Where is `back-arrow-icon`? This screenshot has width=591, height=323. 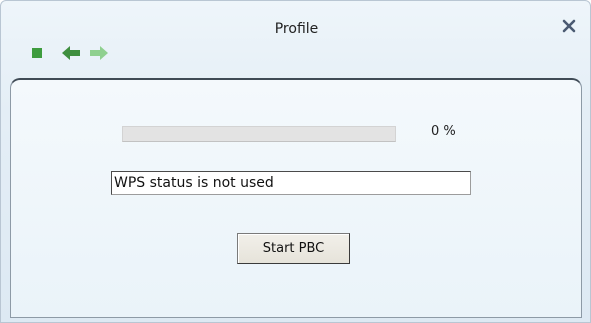
back-arrow-icon is located at coordinates (71, 53).